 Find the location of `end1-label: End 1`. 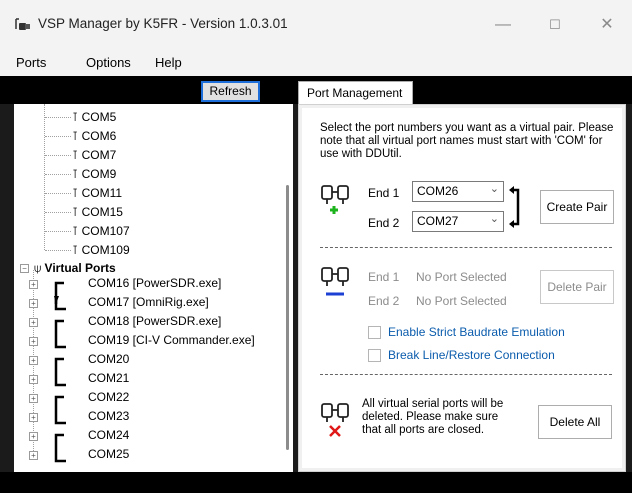

end1-label: End 1 is located at coordinates (384, 193).